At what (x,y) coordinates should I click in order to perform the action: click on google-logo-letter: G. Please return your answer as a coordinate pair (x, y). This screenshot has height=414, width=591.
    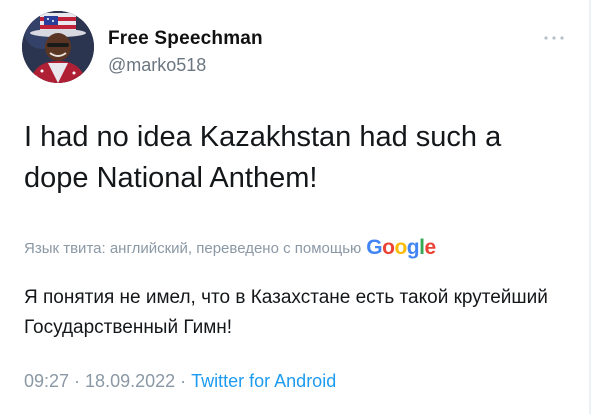
    Looking at the image, I should click on (374, 247).